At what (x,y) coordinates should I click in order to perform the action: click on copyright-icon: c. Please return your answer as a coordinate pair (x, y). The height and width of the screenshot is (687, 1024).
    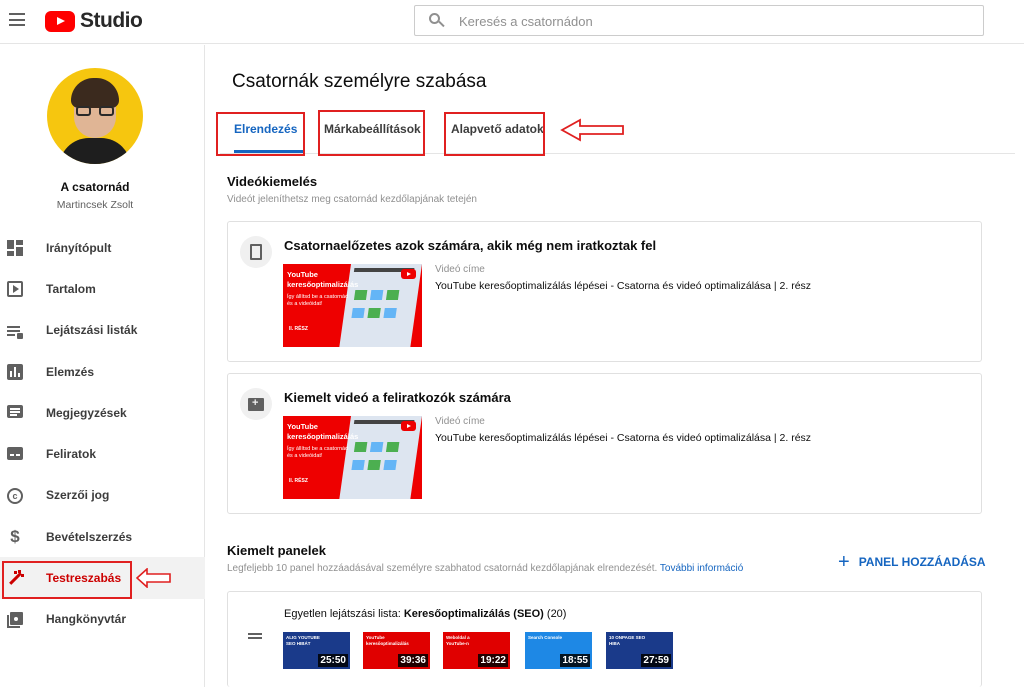
    Looking at the image, I should click on (15, 495).